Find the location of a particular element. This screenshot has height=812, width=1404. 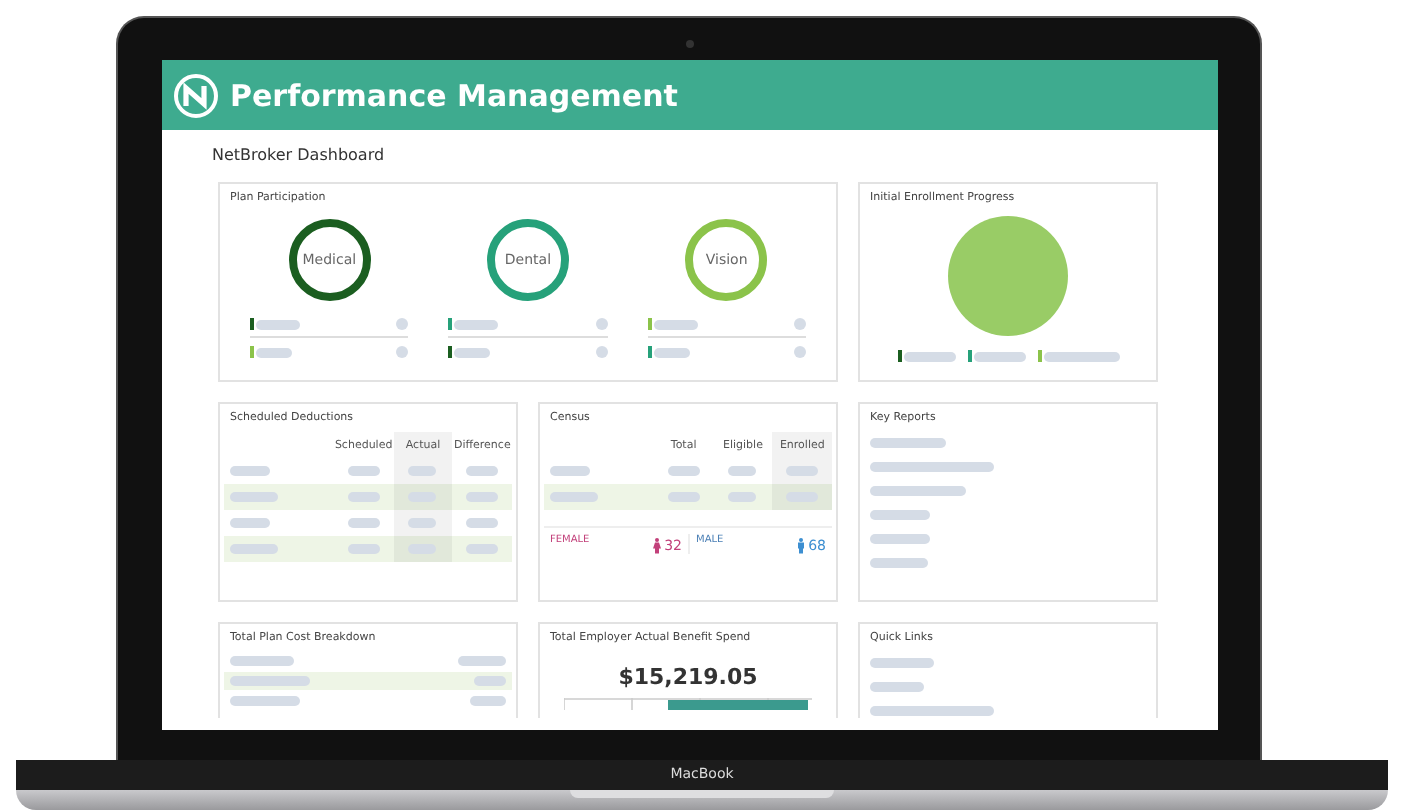

camera-icon is located at coordinates (689, 44).